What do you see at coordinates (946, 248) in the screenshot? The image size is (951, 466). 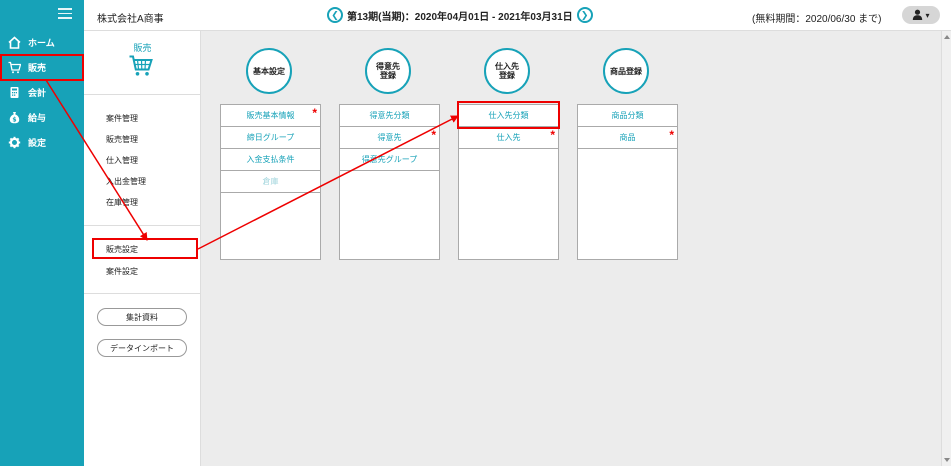 I see `vertical-scrollbar` at bounding box center [946, 248].